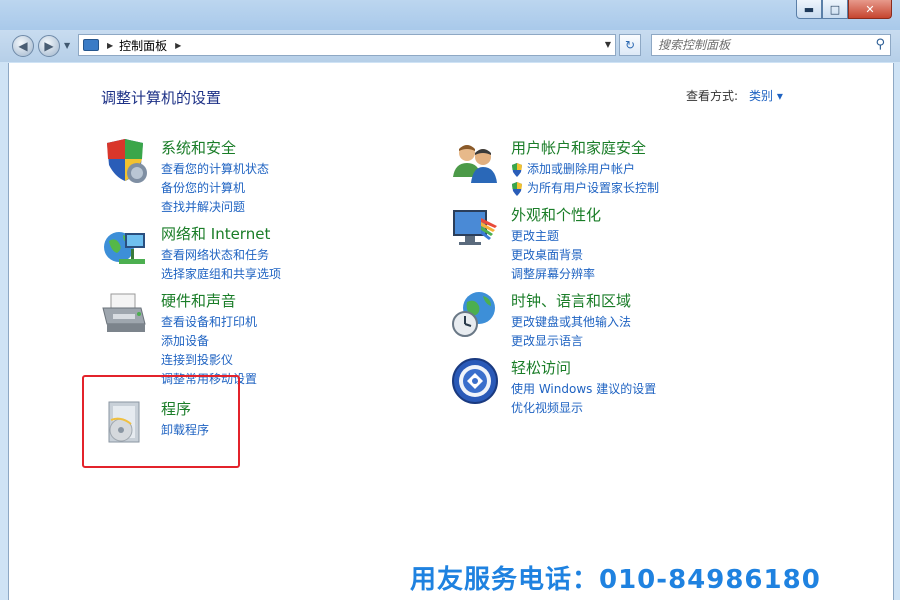  What do you see at coordinates (125, 161) in the screenshot?
I see `security-shield-icon` at bounding box center [125, 161].